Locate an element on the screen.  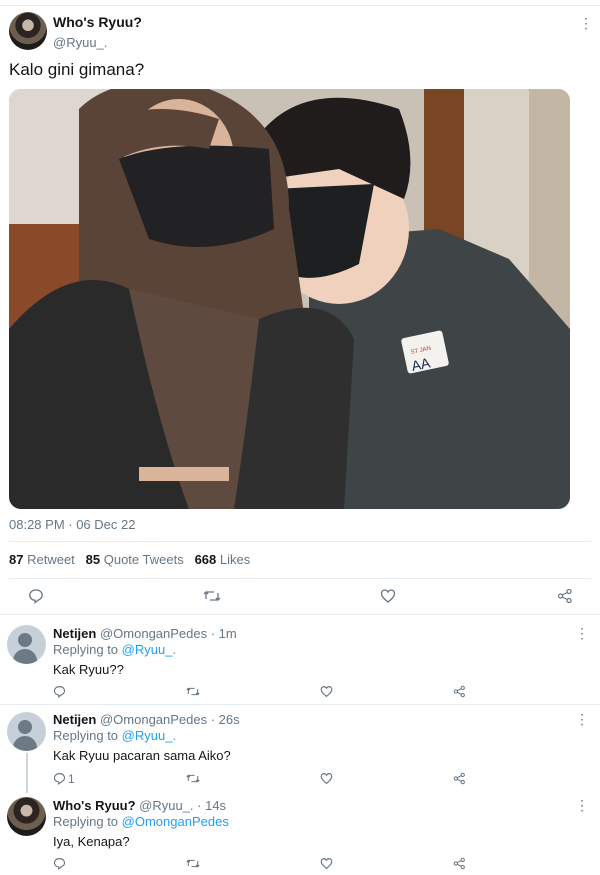
reply-meta: @Ryuu_. · 14s is located at coordinates (182, 805).